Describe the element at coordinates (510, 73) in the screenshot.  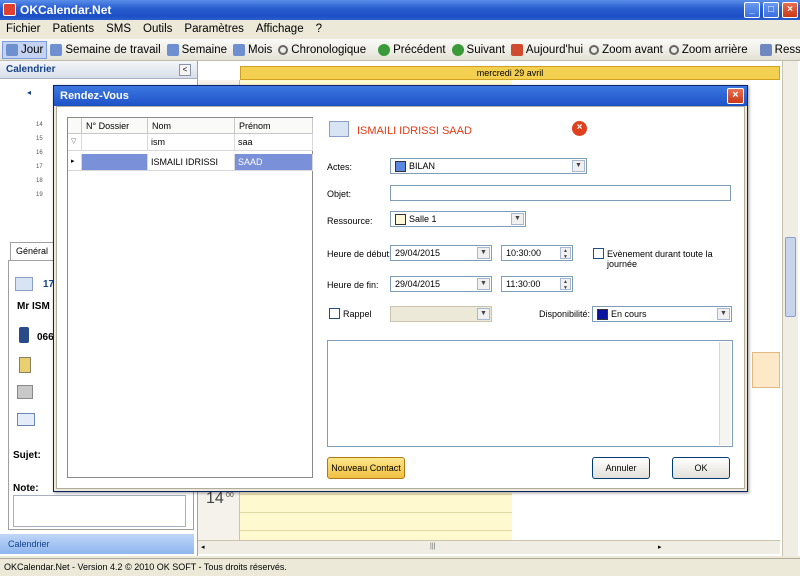
I see `calendar-date-header: mercredi 29 avril` at that location.